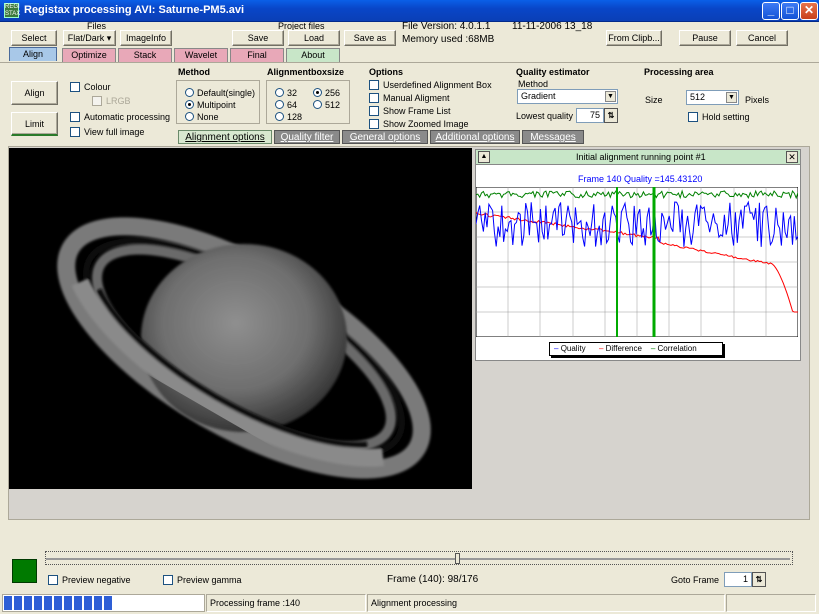 The width and height of the screenshot is (819, 614). What do you see at coordinates (58, 603) in the screenshot?
I see `progress-fill` at bounding box center [58, 603].